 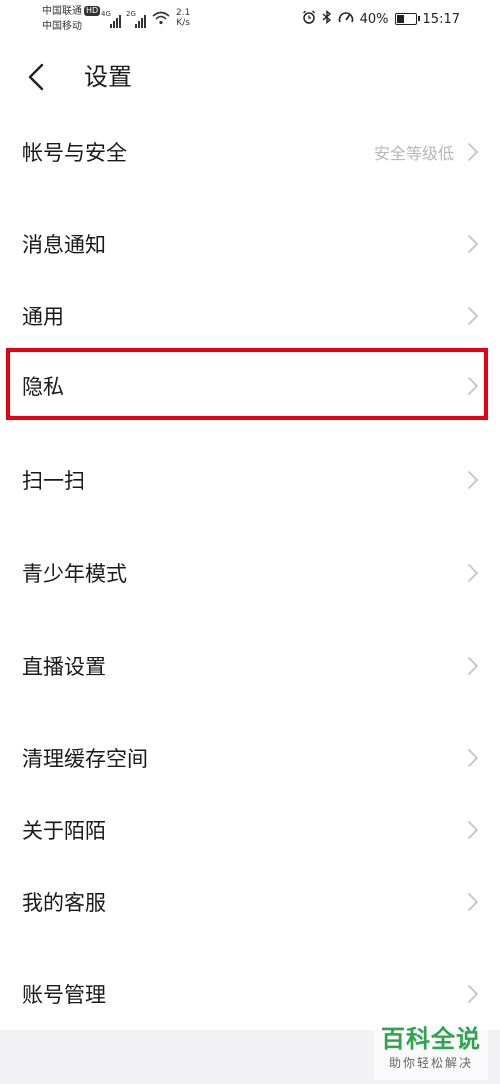 I want to click on carrier-info: 中国联通 HD 中国移动, so click(x=71, y=19).